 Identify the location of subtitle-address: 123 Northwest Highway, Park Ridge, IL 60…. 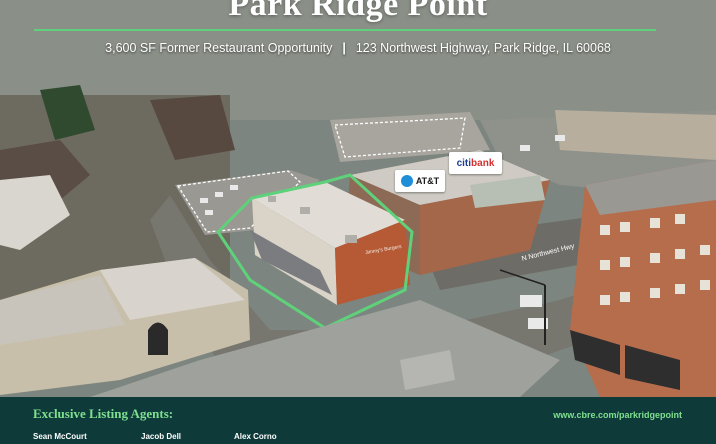
(483, 48).